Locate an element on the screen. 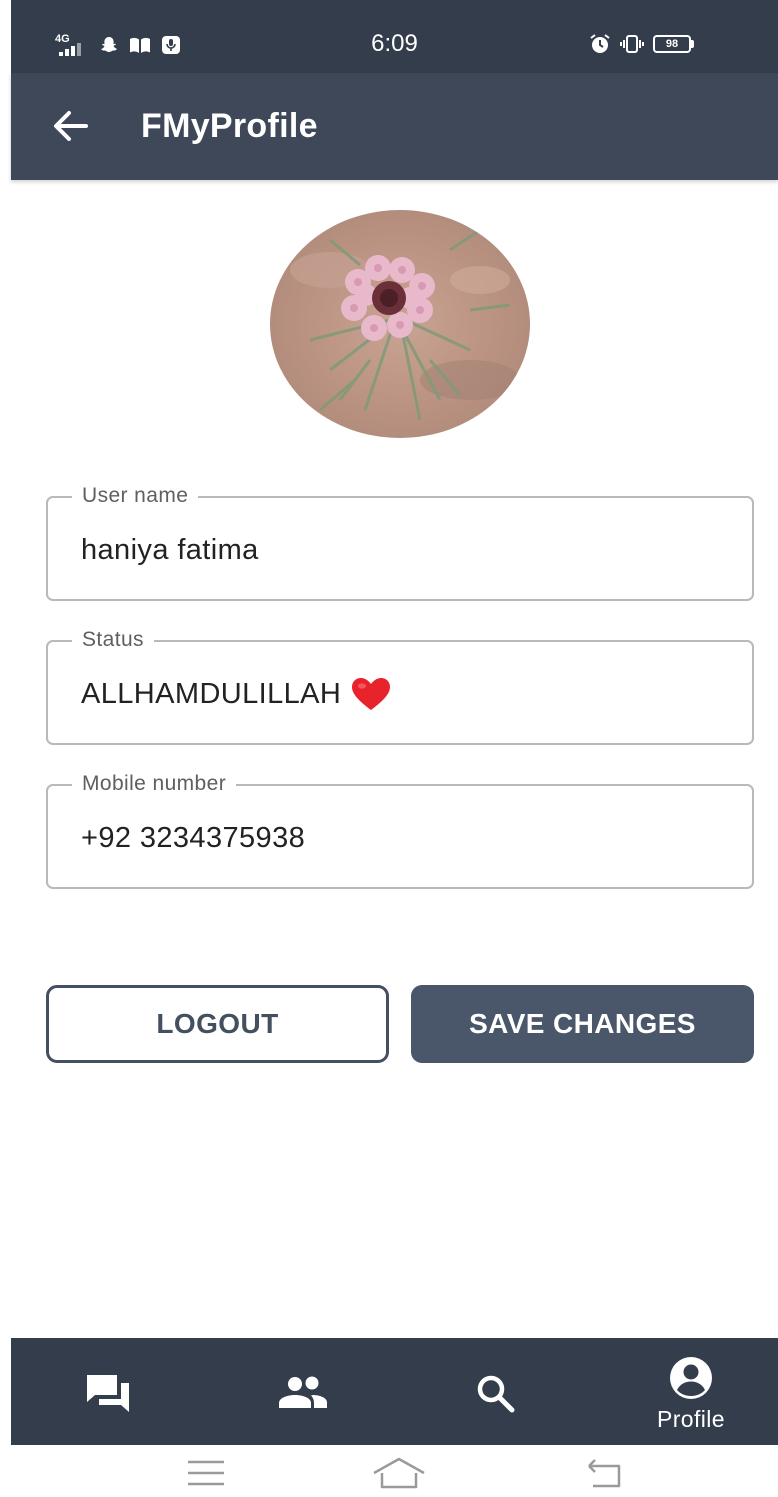  back-button is located at coordinates (70, 126).